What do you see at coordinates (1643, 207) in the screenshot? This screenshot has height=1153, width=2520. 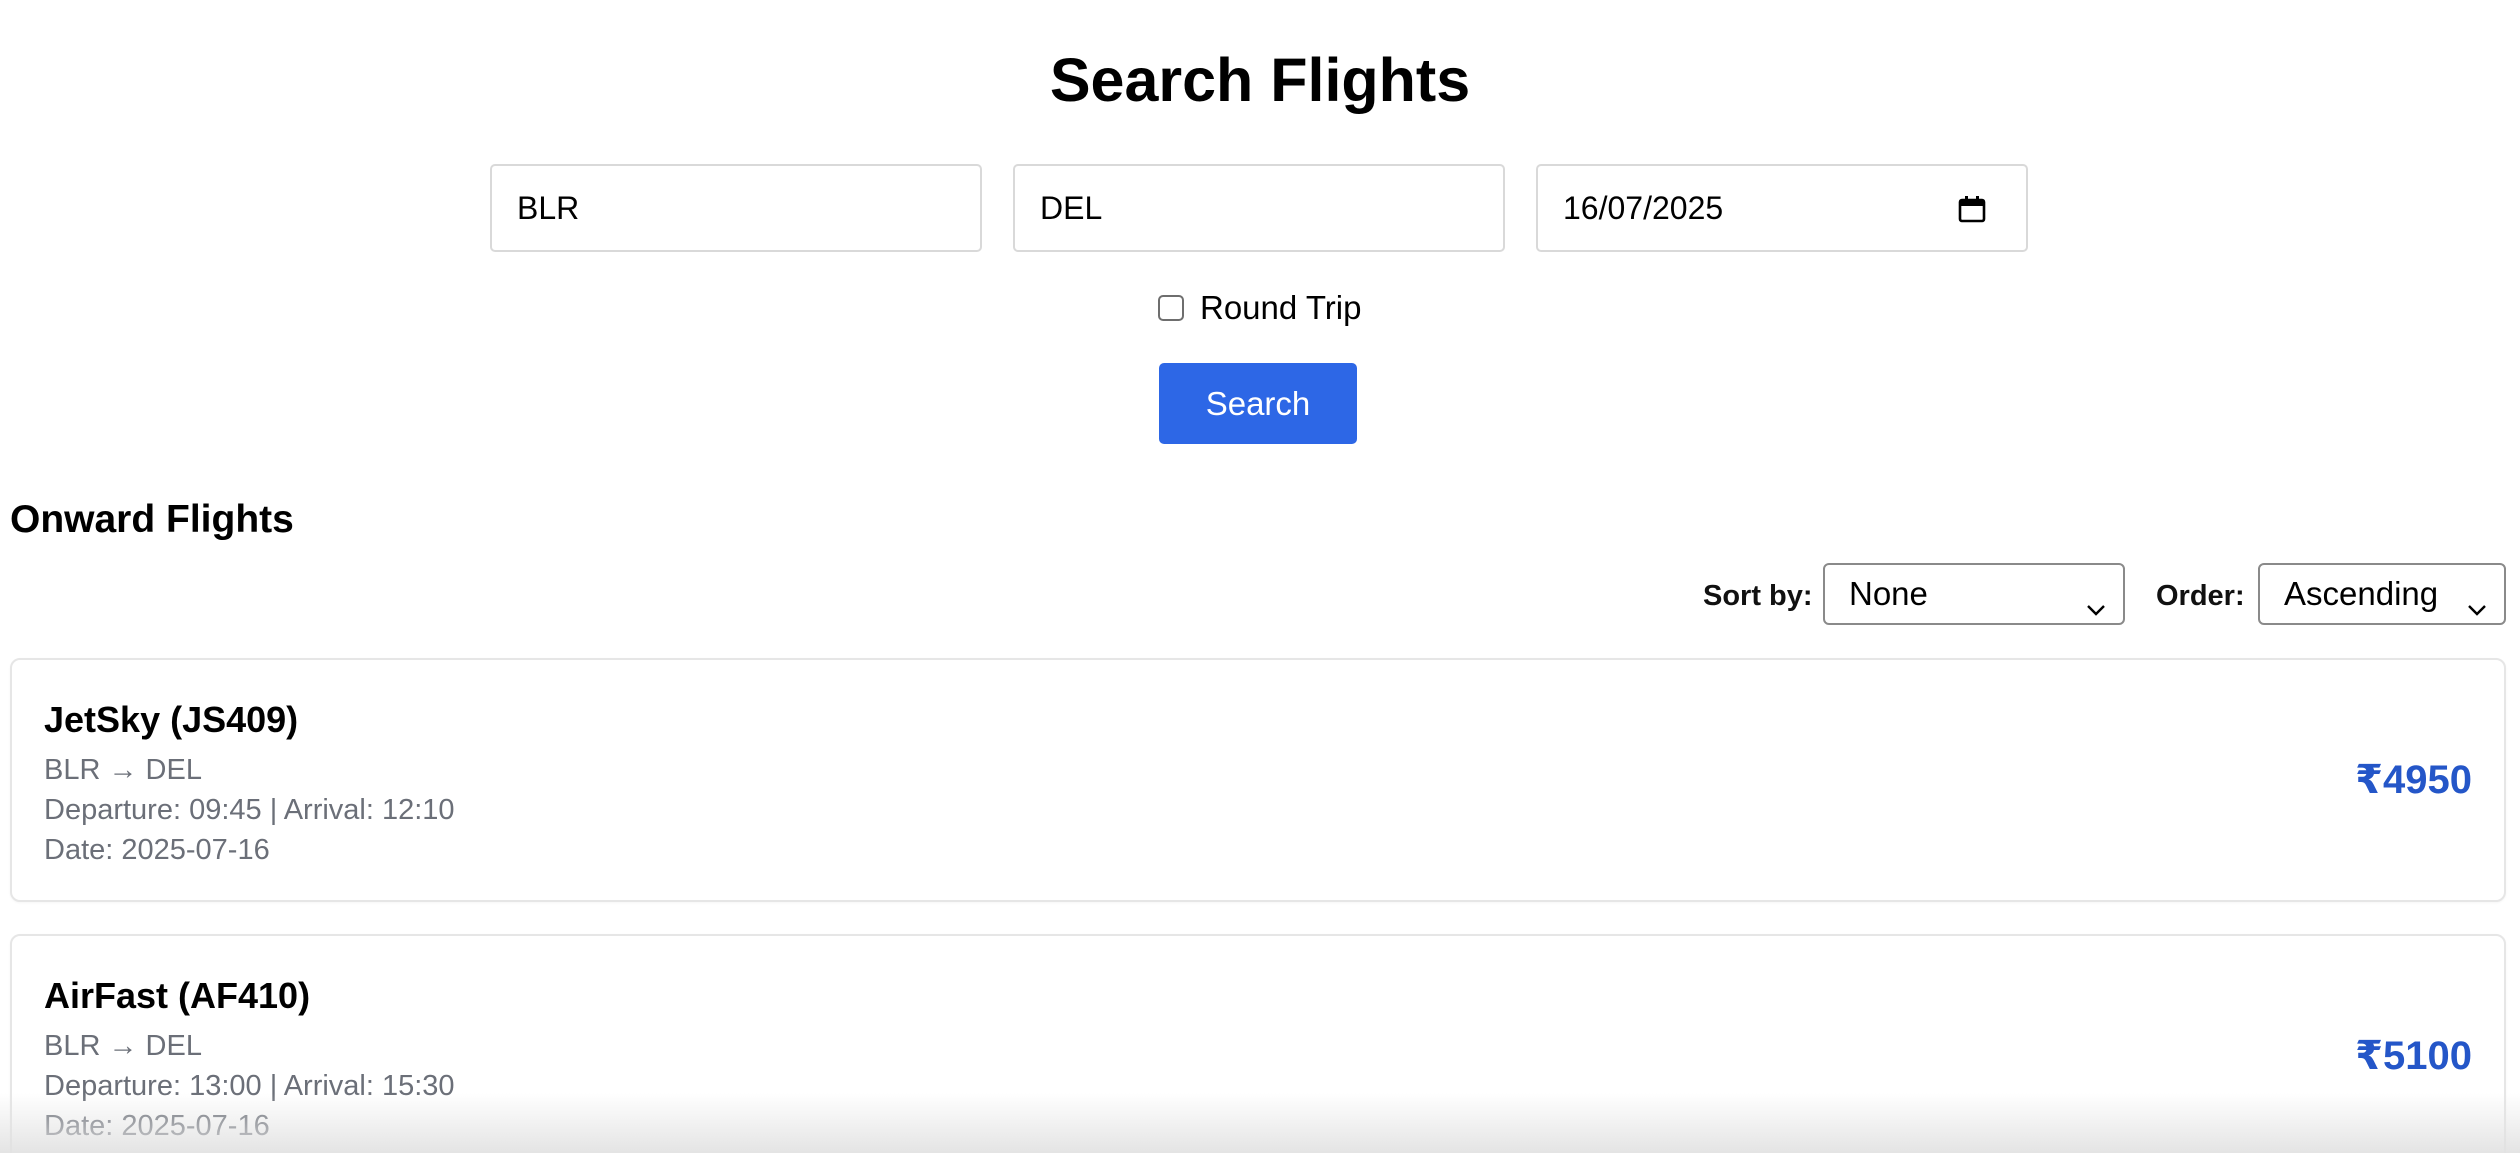 I see `date-input-value: 16/07/2025` at bounding box center [1643, 207].